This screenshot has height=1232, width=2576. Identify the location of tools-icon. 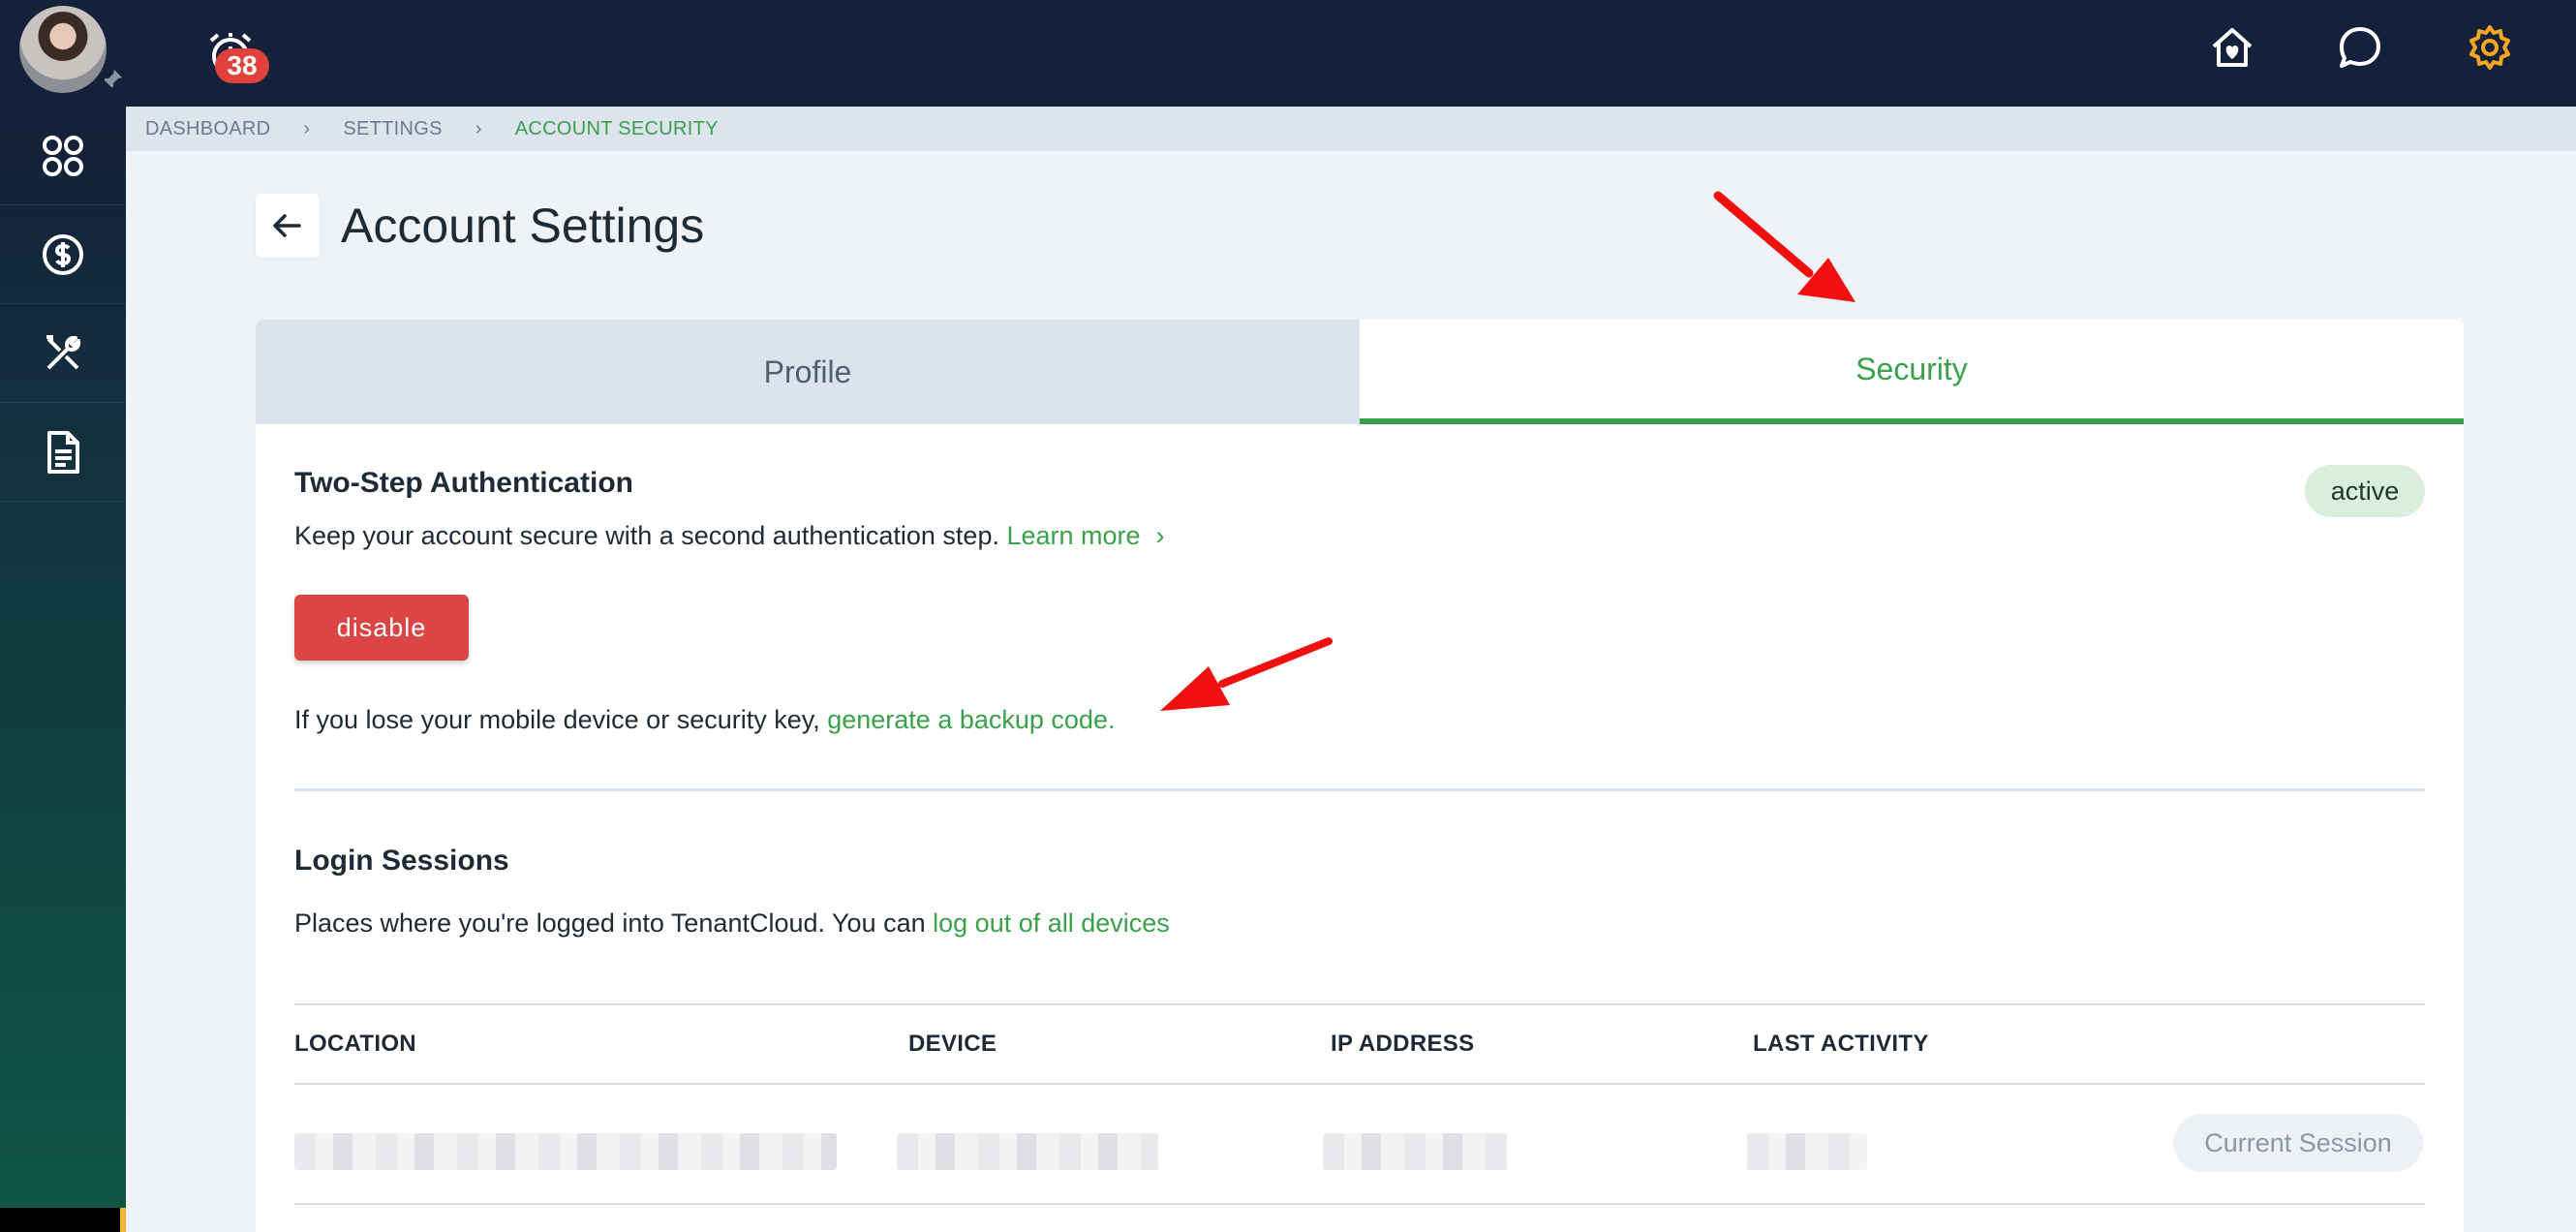
(63, 351).